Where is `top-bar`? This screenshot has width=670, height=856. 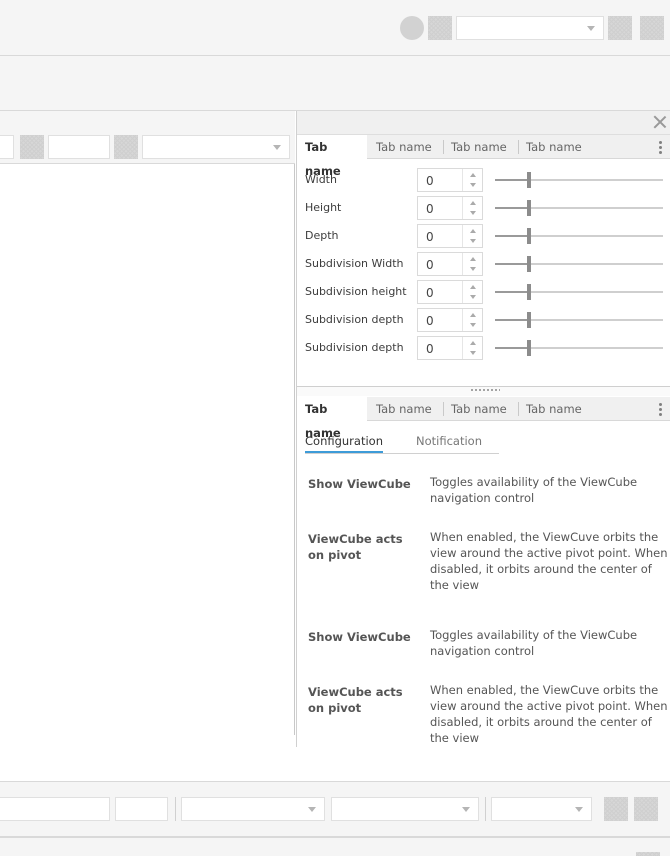 top-bar is located at coordinates (335, 28).